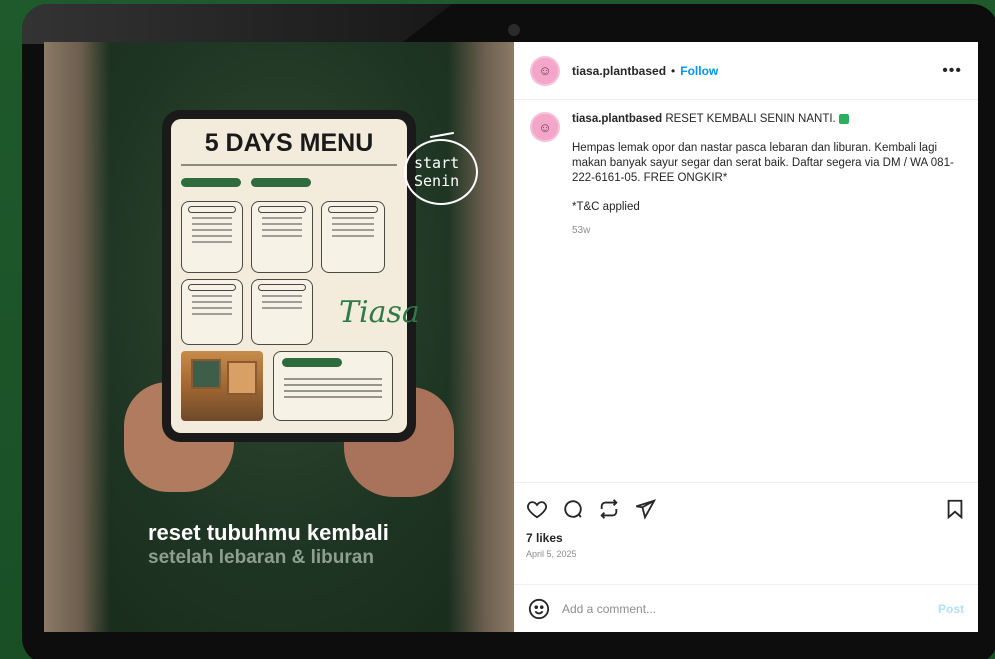 The width and height of the screenshot is (995, 659). What do you see at coordinates (746, 71) in the screenshot?
I see `post-header: ☺ tiasa.plantbased • Follow •••` at bounding box center [746, 71].